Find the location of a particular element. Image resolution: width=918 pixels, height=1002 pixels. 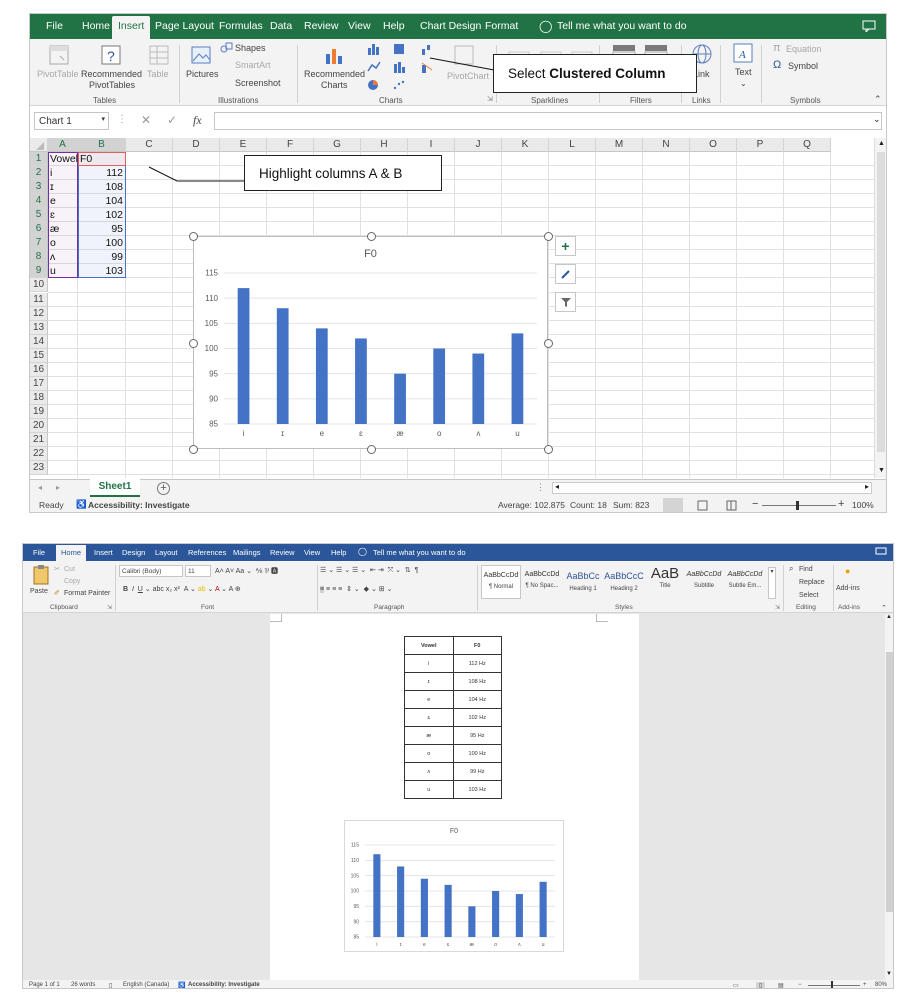

replace-button: Replace is located at coordinates (812, 582).